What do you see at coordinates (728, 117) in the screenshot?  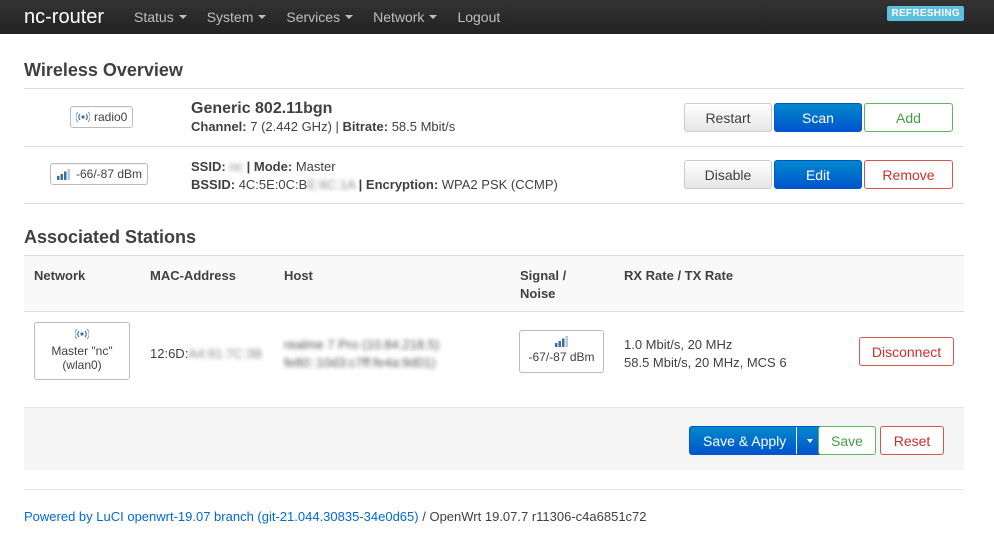 I see `restart-button: Restart` at bounding box center [728, 117].